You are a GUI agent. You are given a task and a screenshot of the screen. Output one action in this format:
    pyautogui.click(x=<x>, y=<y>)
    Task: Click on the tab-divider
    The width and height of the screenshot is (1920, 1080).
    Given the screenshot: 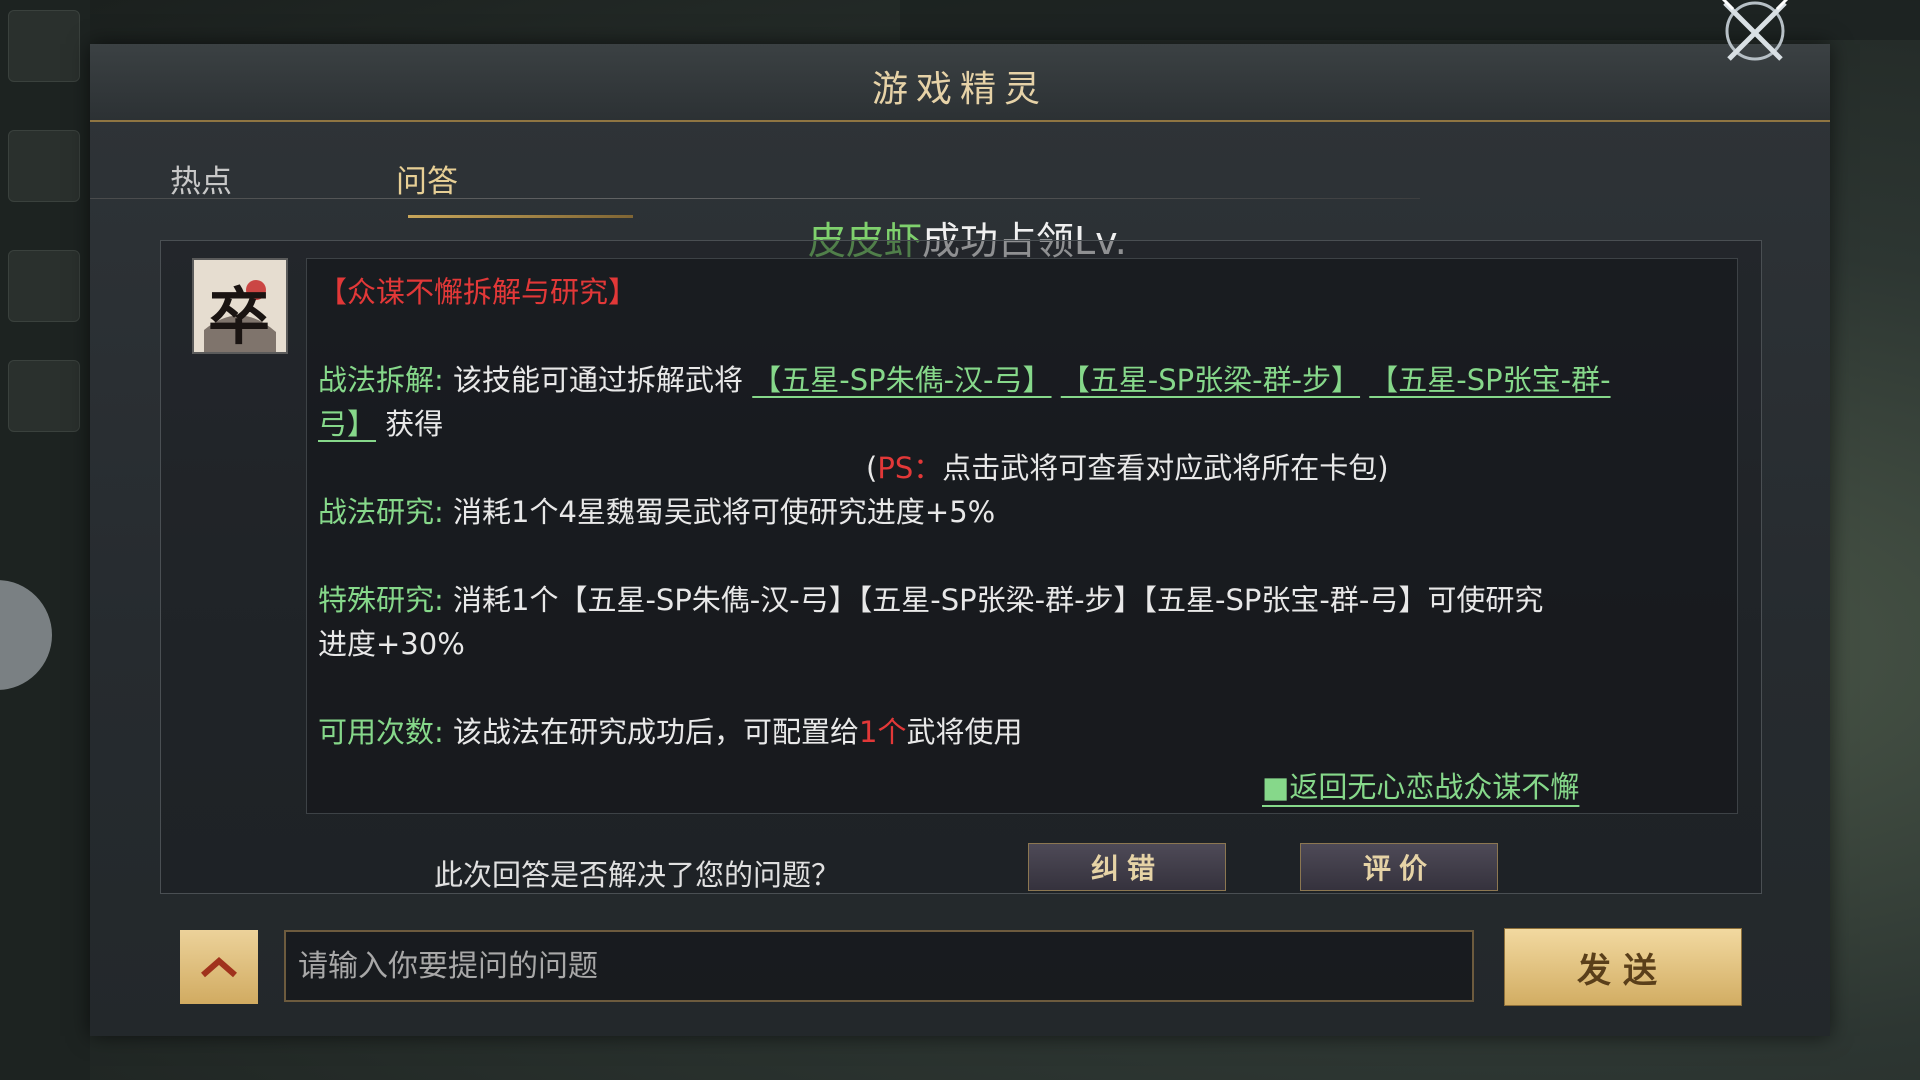 What is the action you would take?
    pyautogui.click(x=755, y=198)
    